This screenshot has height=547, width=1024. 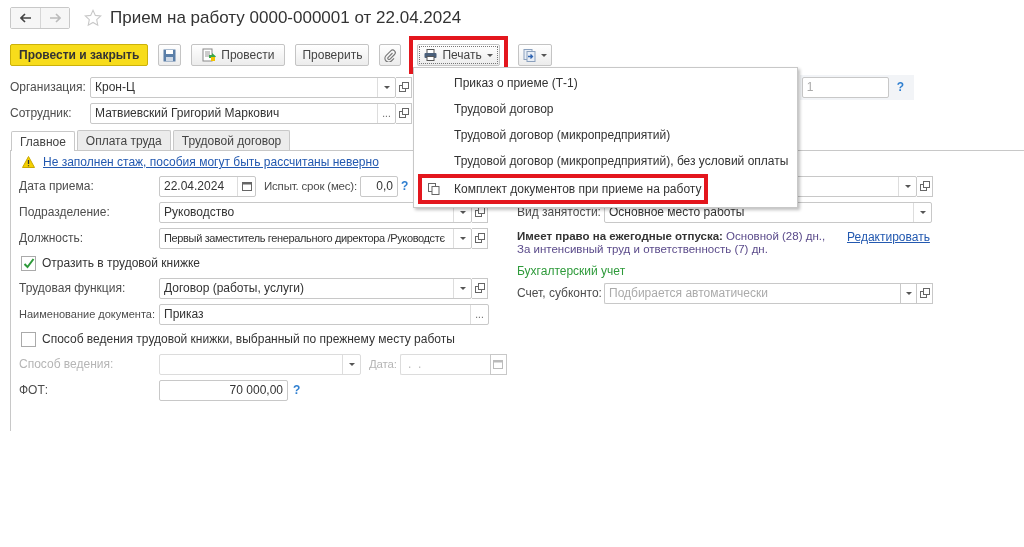 I want to click on field-label: Должность:, so click(x=52, y=238).